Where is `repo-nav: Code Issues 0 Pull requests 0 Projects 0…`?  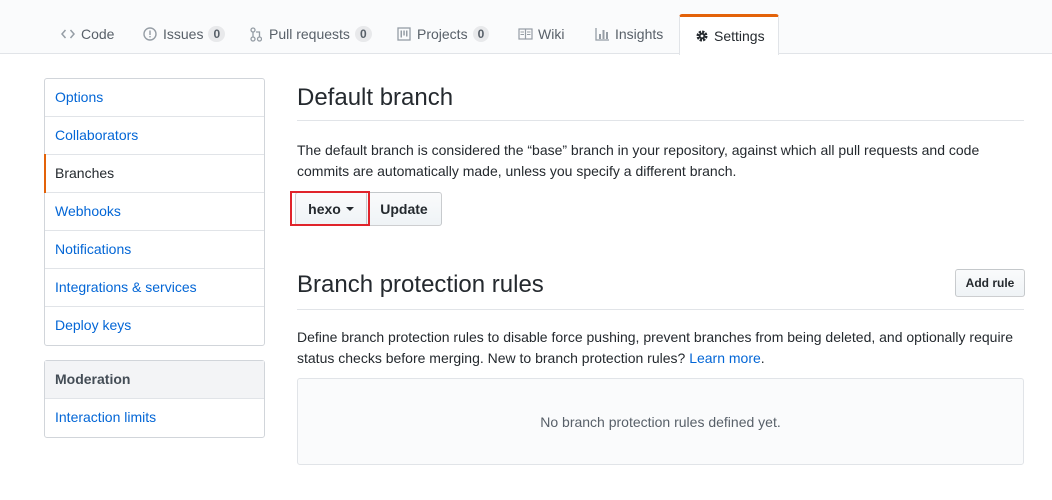
repo-nav: Code Issues 0 Pull requests 0 Projects 0… is located at coordinates (526, 27).